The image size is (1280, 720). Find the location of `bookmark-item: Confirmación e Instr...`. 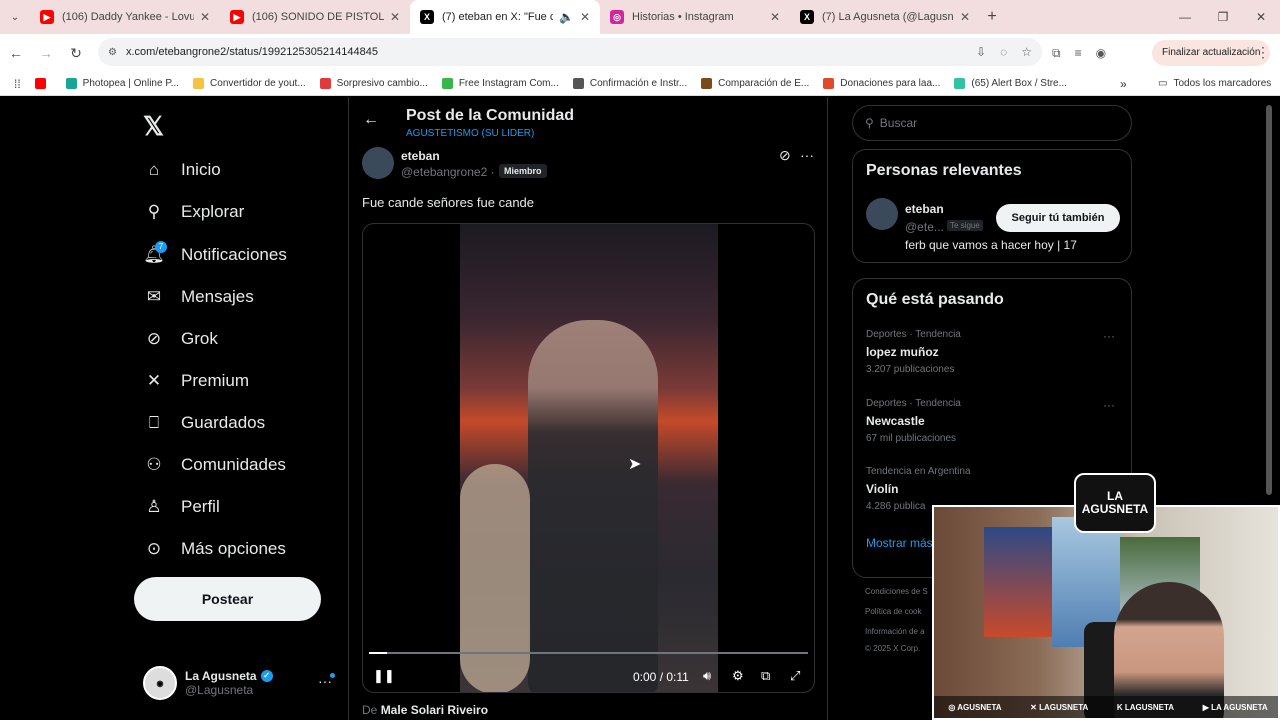

bookmark-item: Confirmación e Instr... is located at coordinates (629, 83).